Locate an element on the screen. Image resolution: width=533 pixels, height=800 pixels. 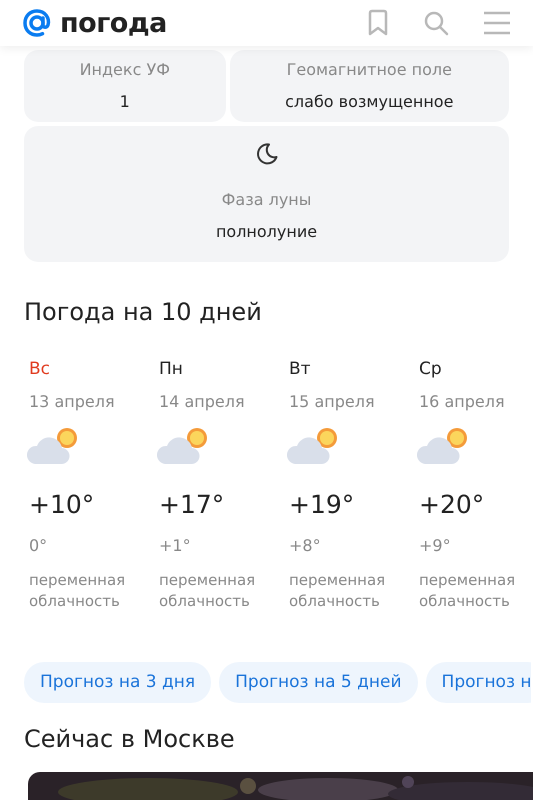
date: 15 апреля is located at coordinates (332, 402).